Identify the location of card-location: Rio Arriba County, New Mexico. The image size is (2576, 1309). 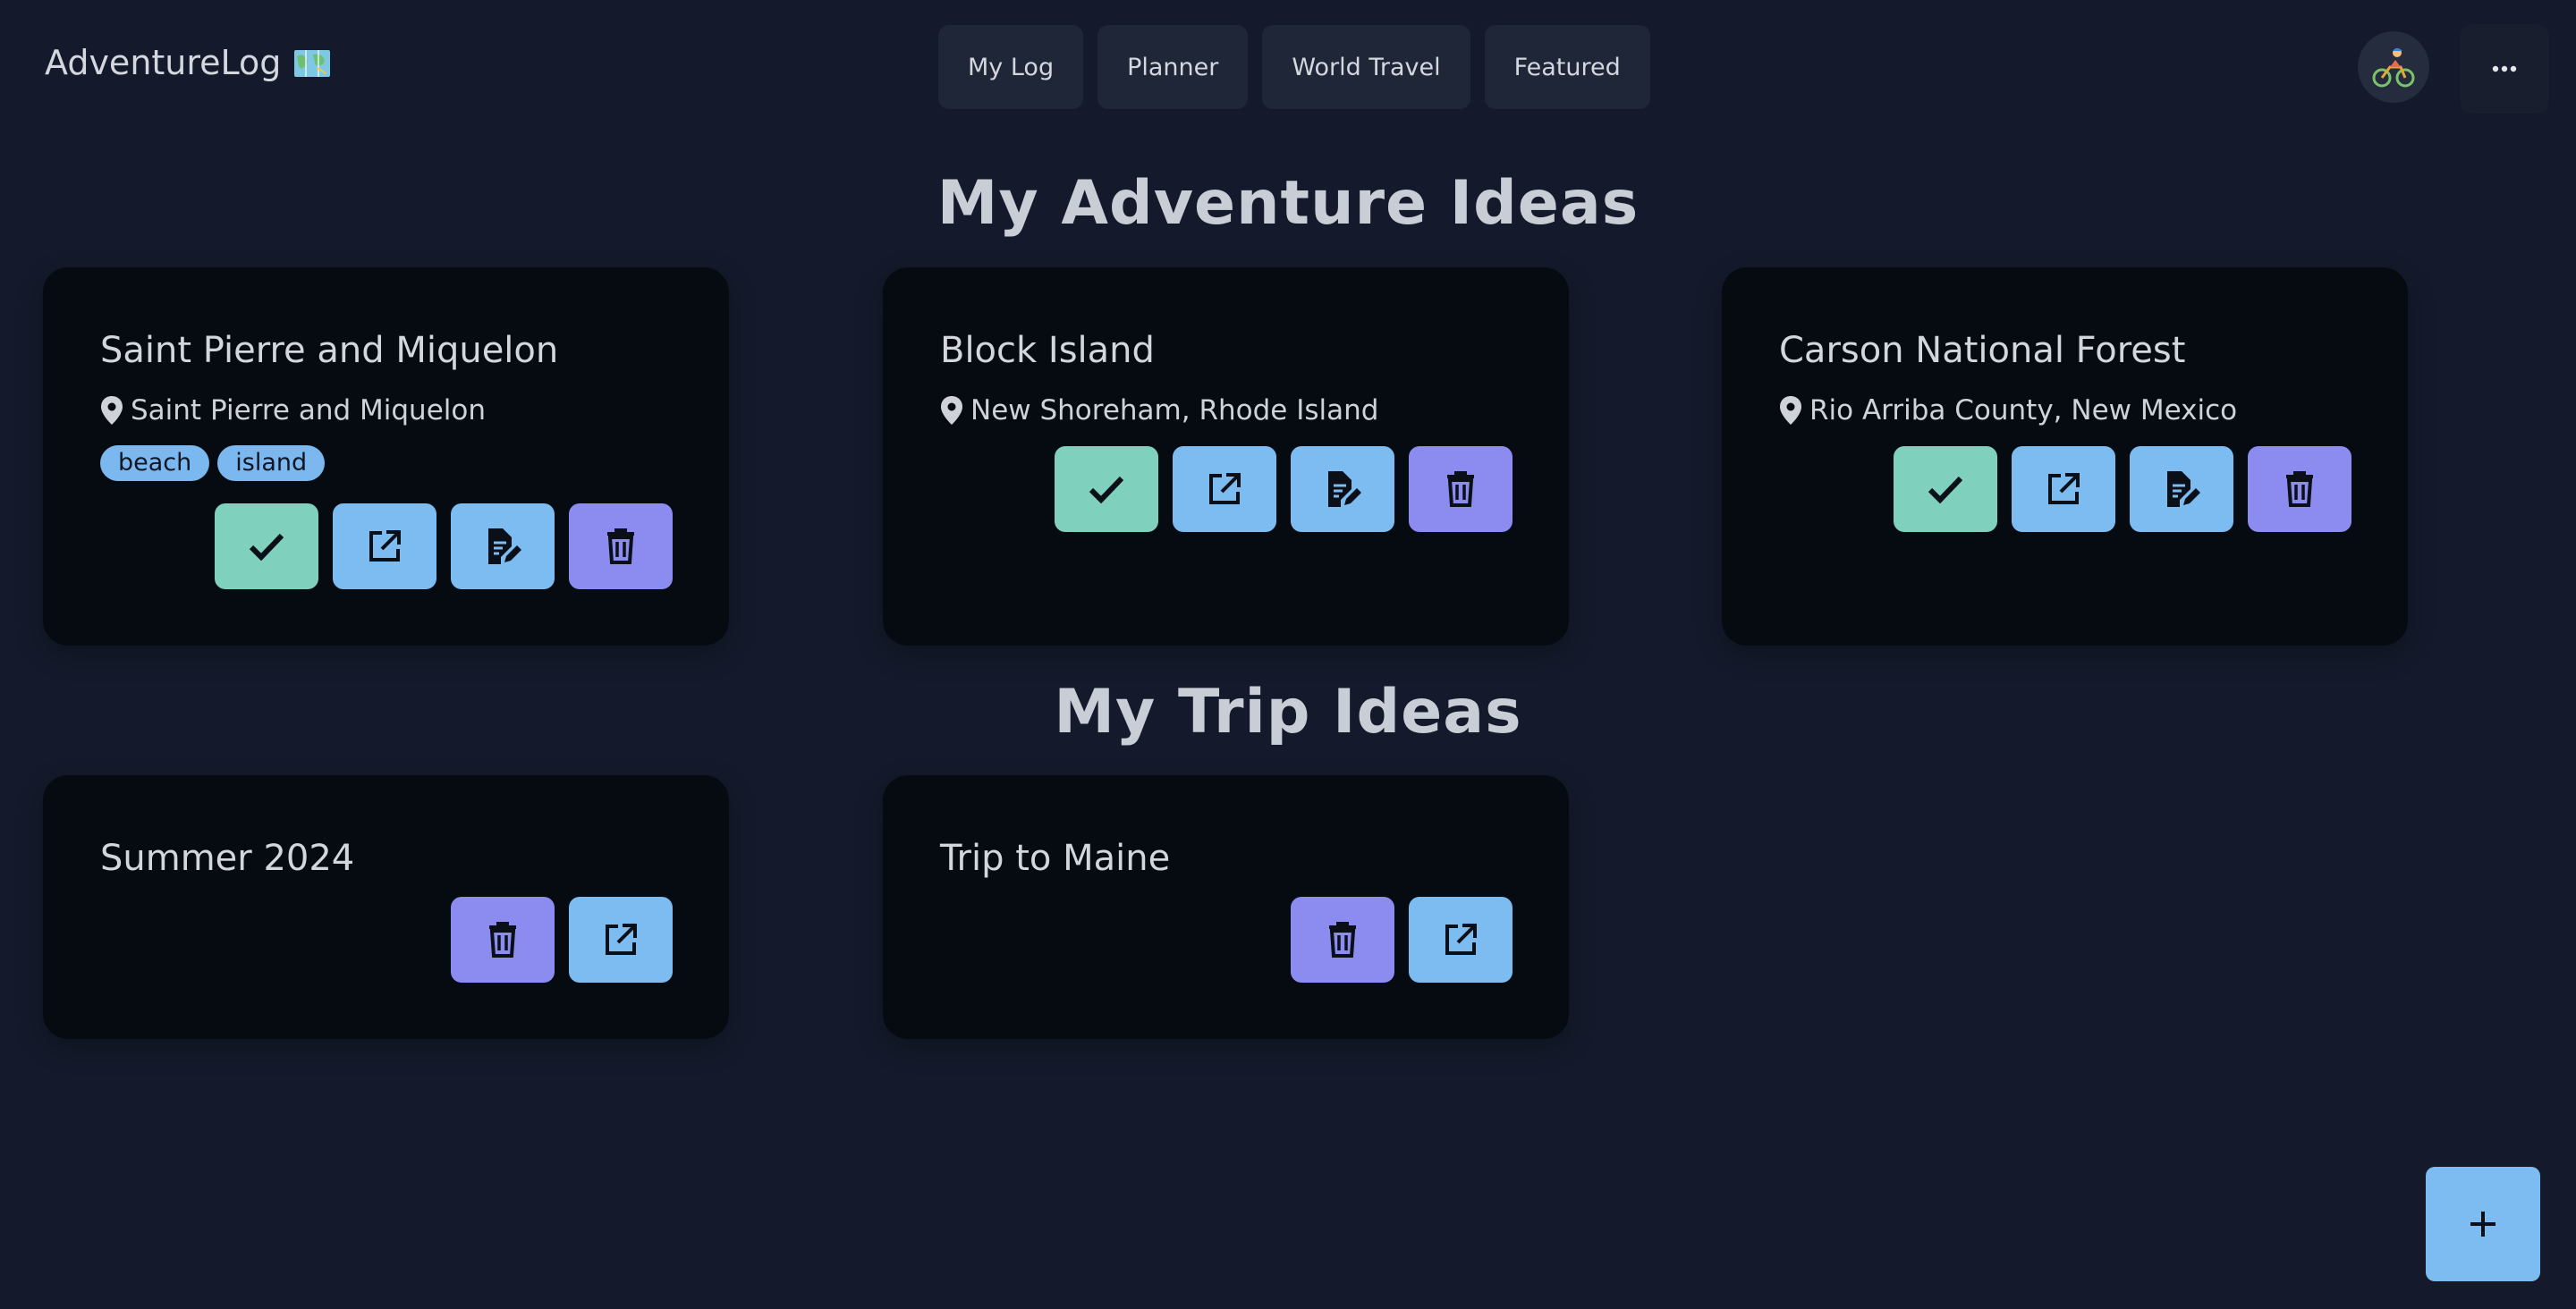
(2008, 410).